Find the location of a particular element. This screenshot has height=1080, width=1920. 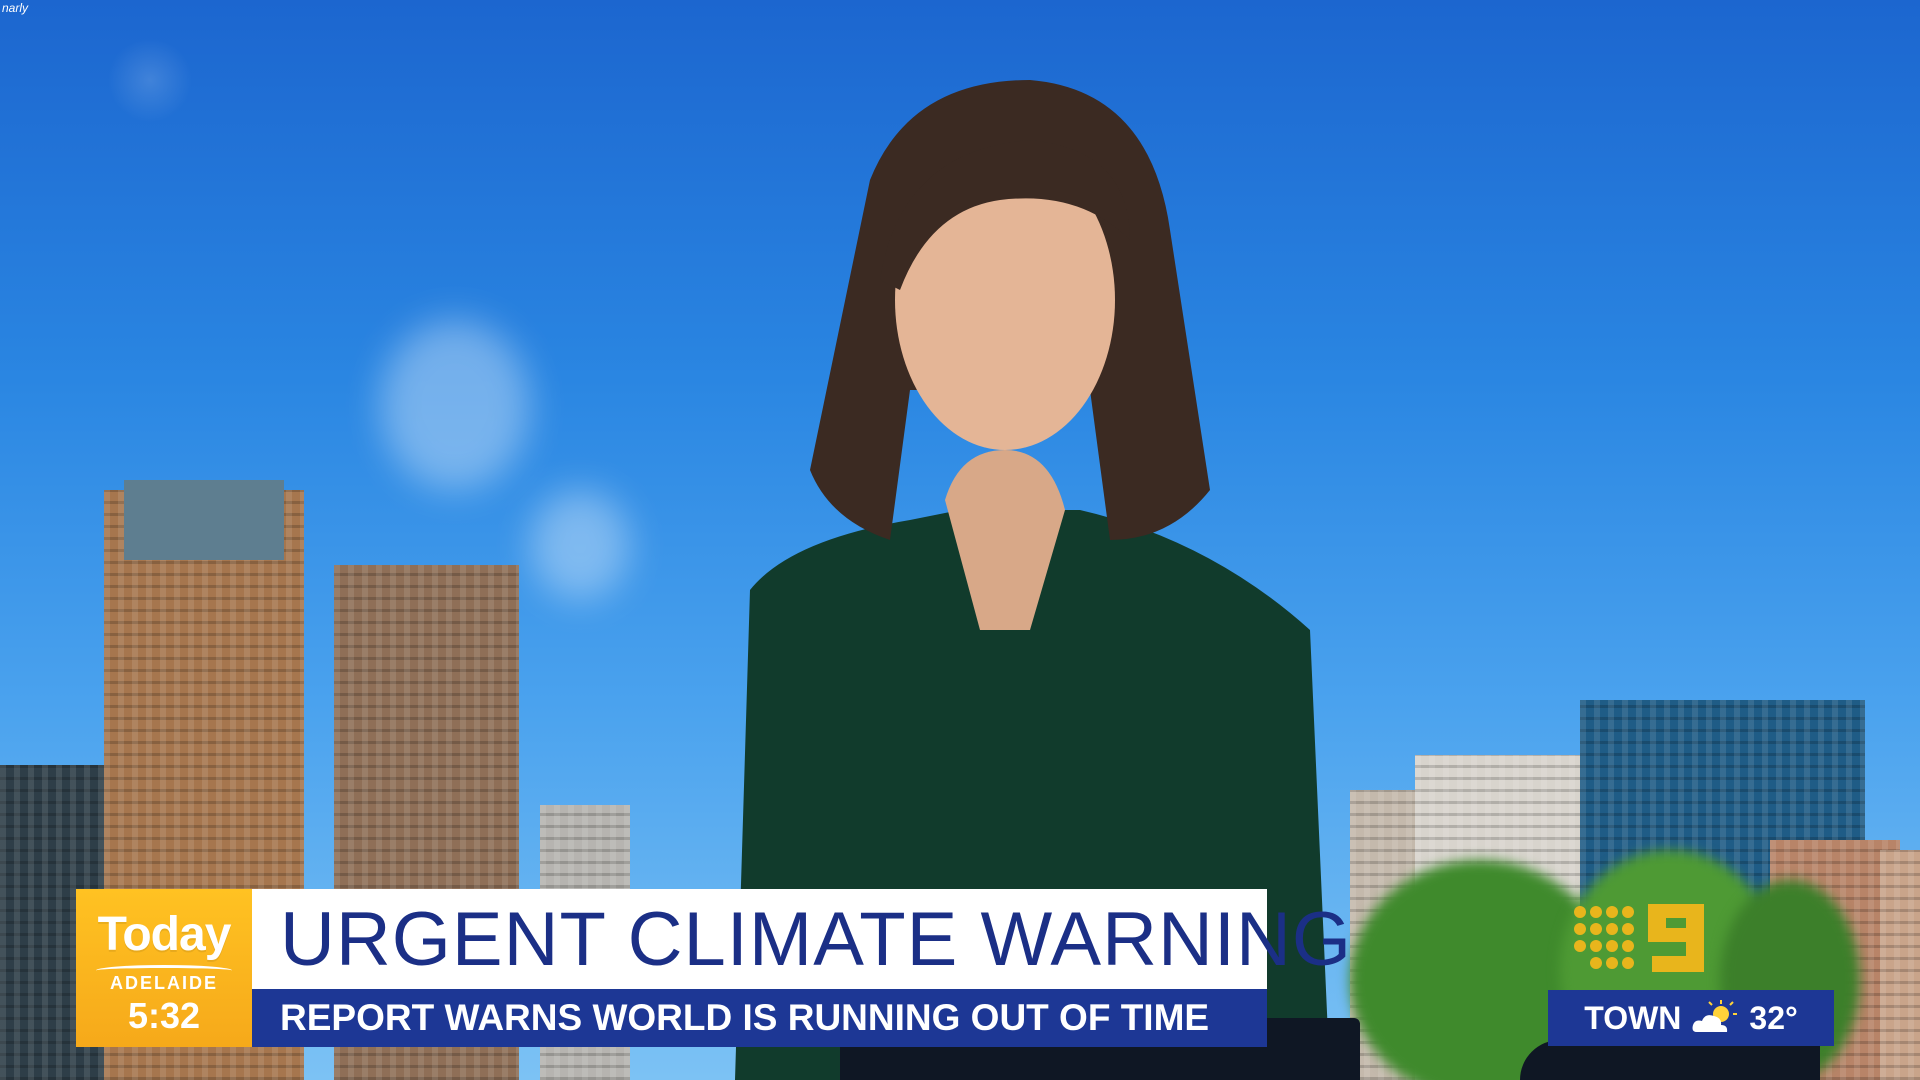

weather-temperature: 32° is located at coordinates (1773, 1017).